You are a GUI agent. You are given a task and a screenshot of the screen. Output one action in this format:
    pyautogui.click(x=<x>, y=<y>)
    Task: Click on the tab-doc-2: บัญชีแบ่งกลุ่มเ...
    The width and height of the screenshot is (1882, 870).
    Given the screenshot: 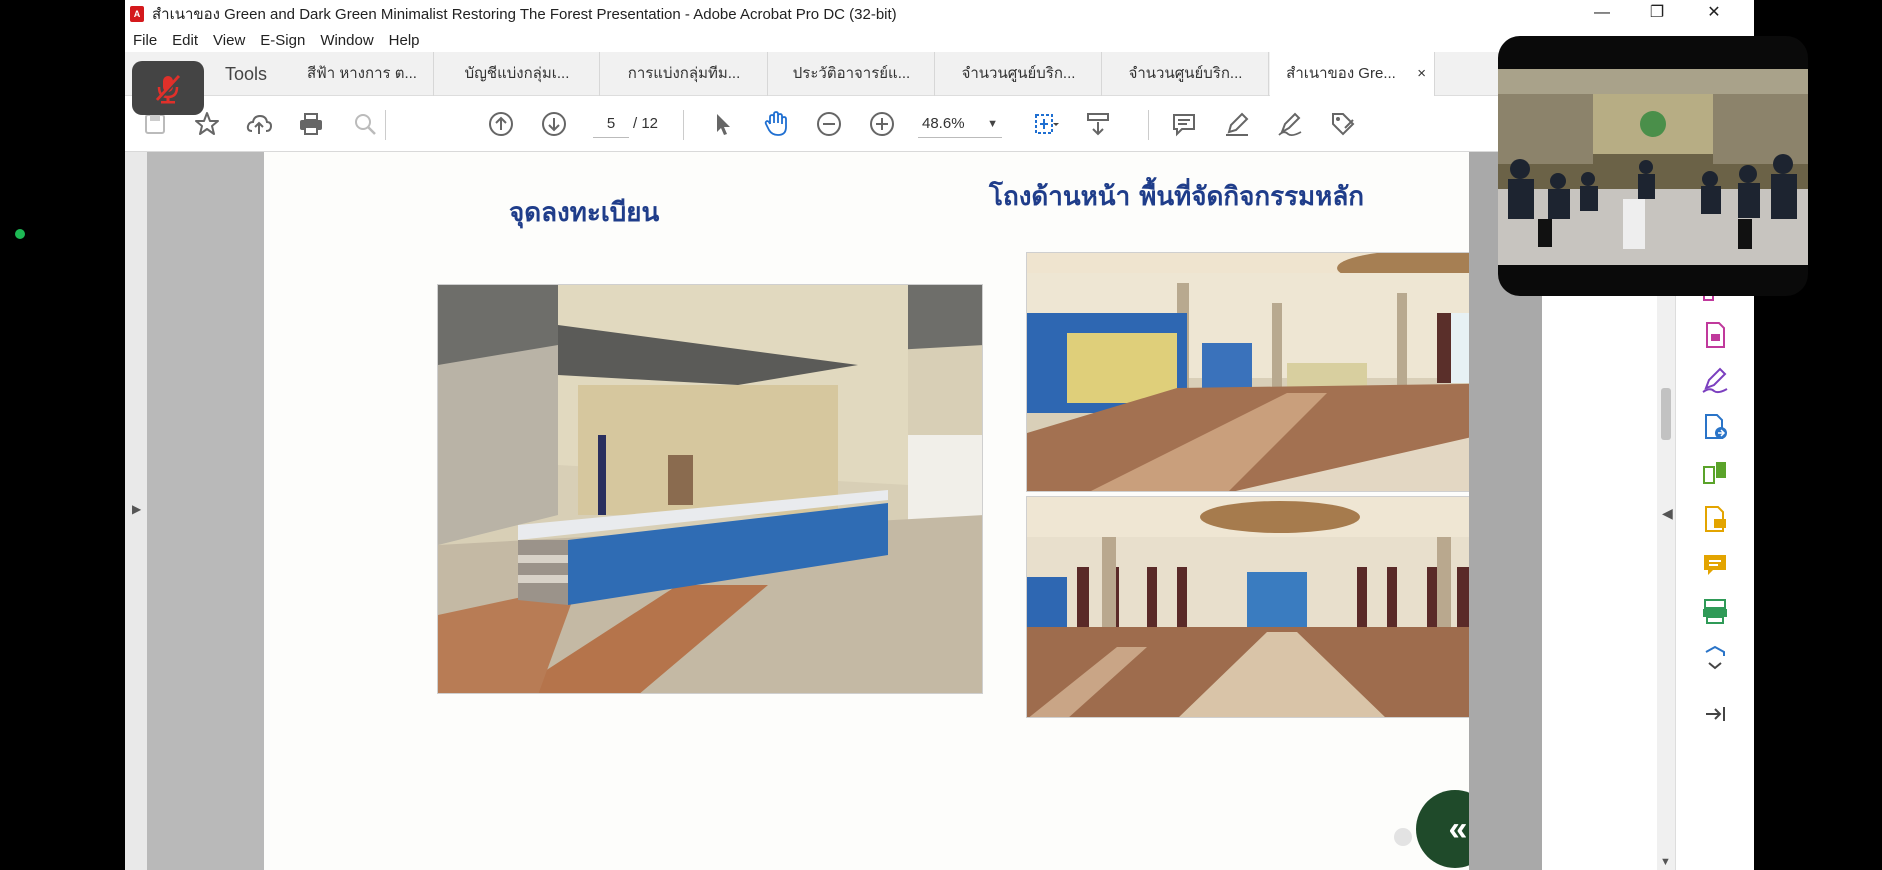 What is the action you would take?
    pyautogui.click(x=517, y=74)
    